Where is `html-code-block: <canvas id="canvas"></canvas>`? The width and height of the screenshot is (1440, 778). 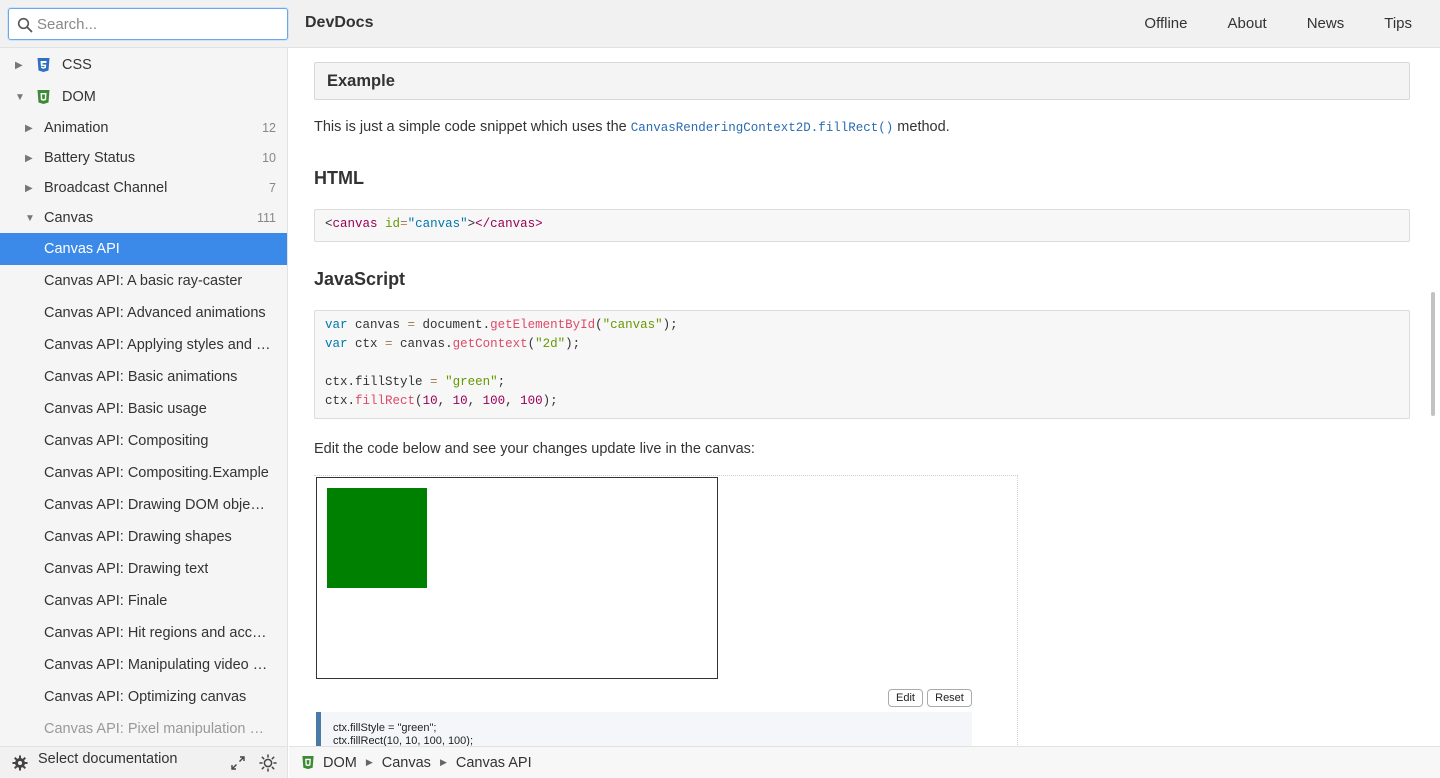 html-code-block: <canvas id="canvas"></canvas> is located at coordinates (862, 225).